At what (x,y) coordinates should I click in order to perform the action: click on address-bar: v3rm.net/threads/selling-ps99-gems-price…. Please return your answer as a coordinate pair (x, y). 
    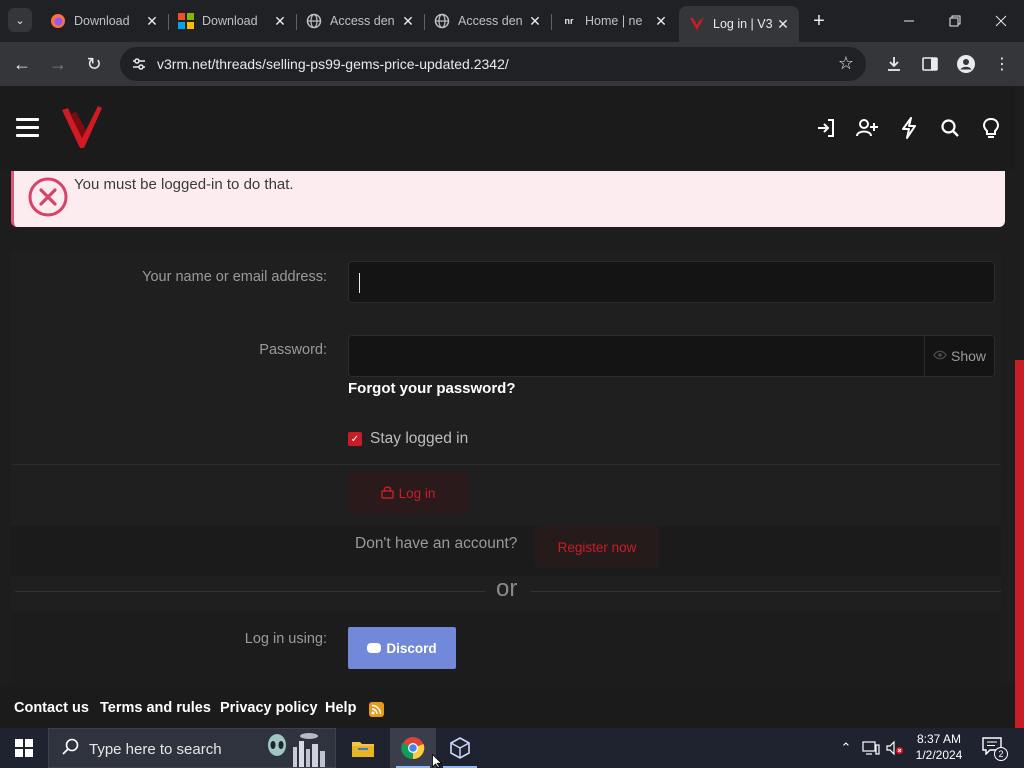
    Looking at the image, I should click on (493, 64).